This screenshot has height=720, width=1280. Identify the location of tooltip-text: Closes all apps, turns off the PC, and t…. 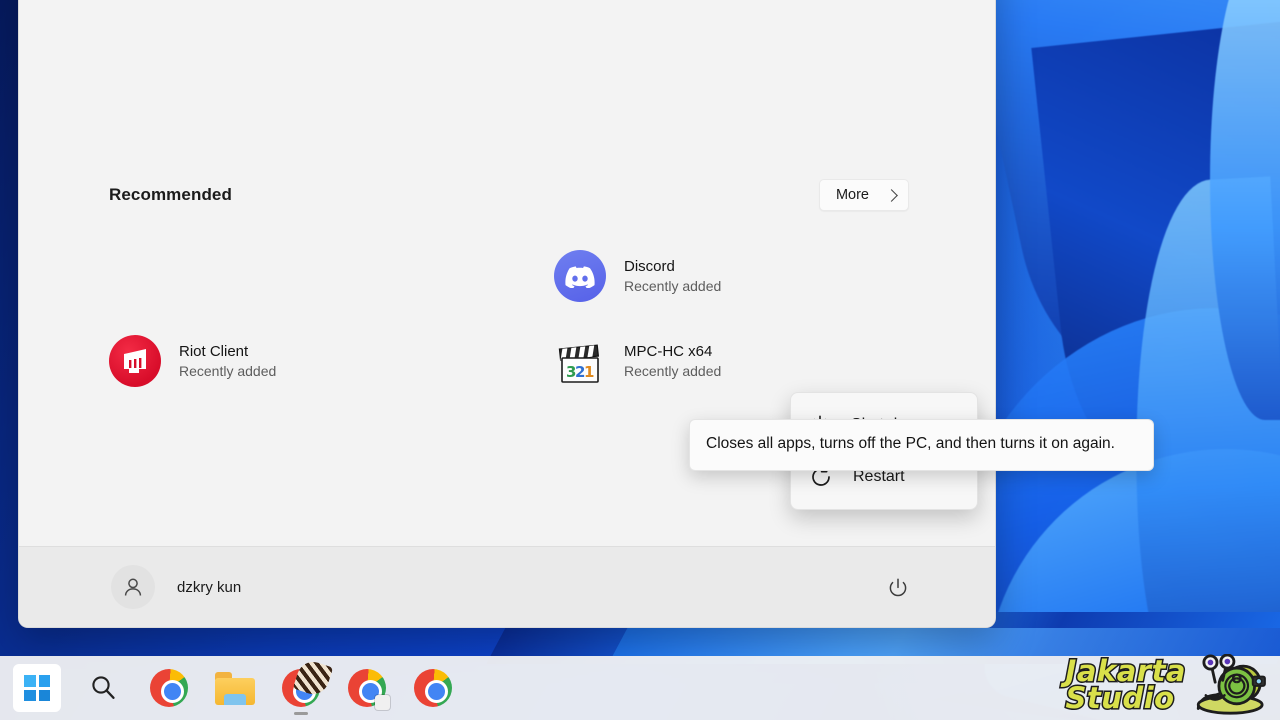
(910, 443).